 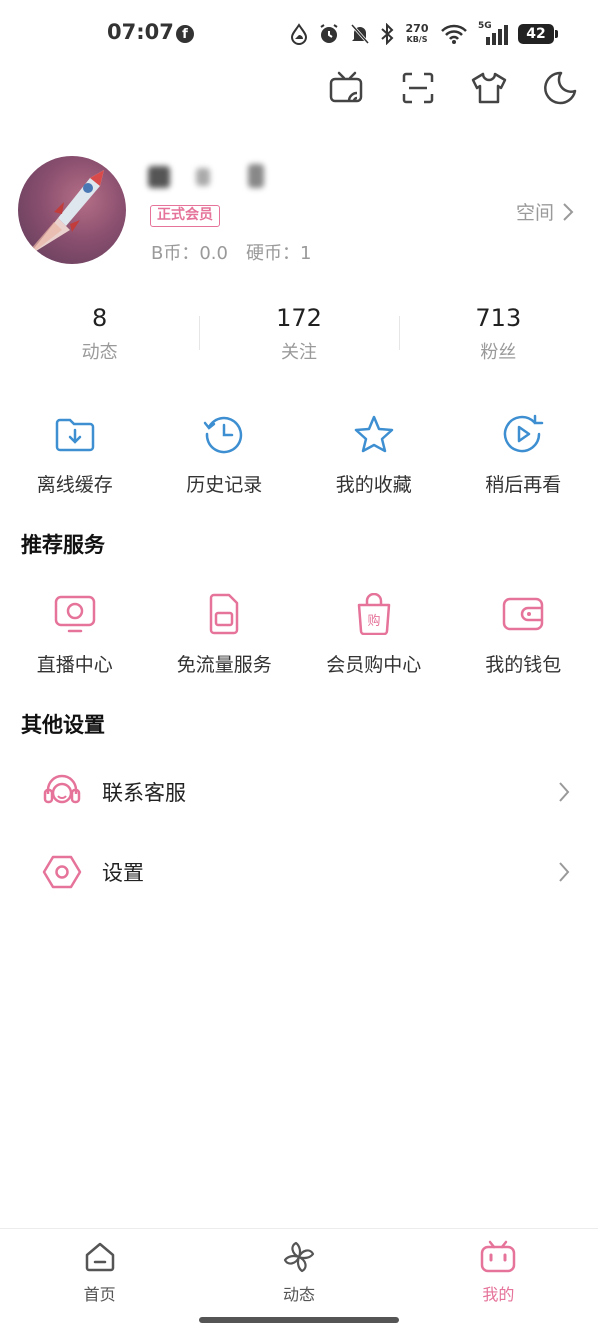 What do you see at coordinates (493, 33) in the screenshot?
I see `signal-icon: 5G` at bounding box center [493, 33].